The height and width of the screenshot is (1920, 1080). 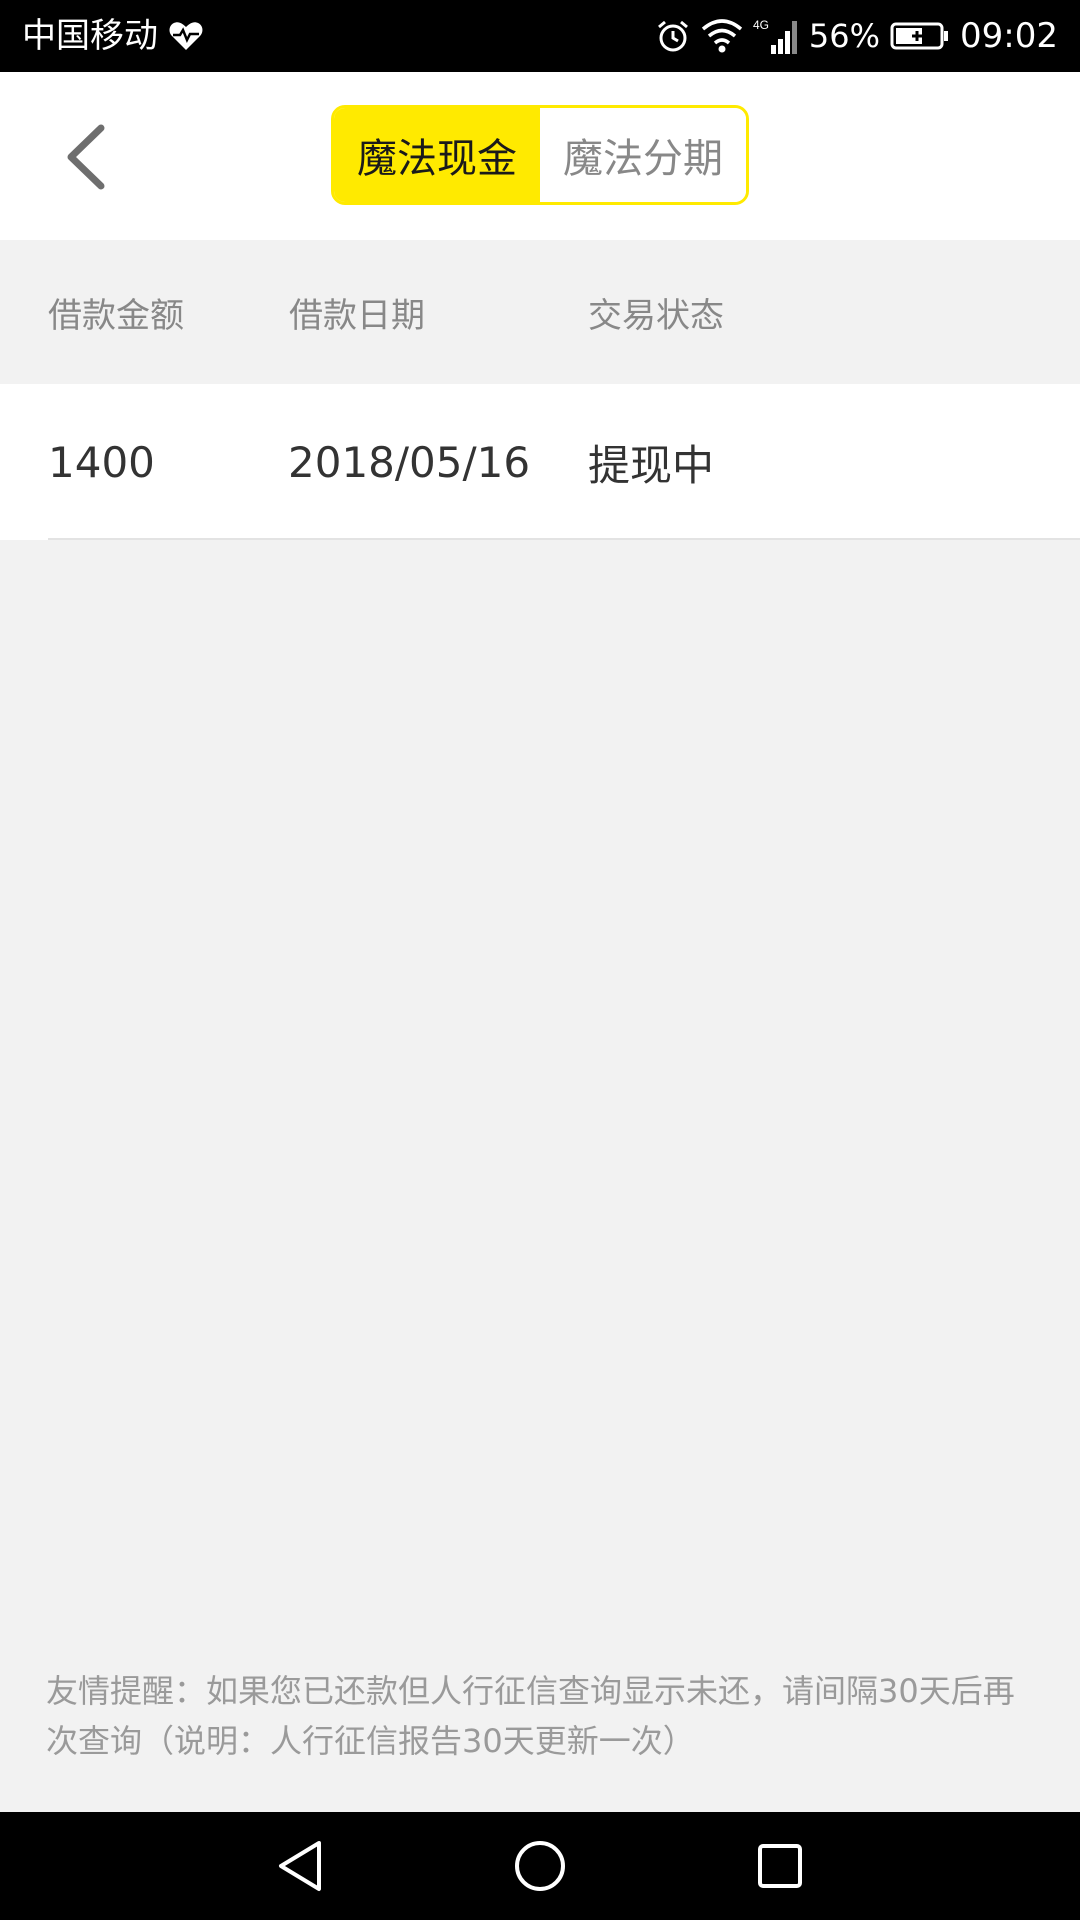 I want to click on home-circle-icon, so click(x=540, y=1866).